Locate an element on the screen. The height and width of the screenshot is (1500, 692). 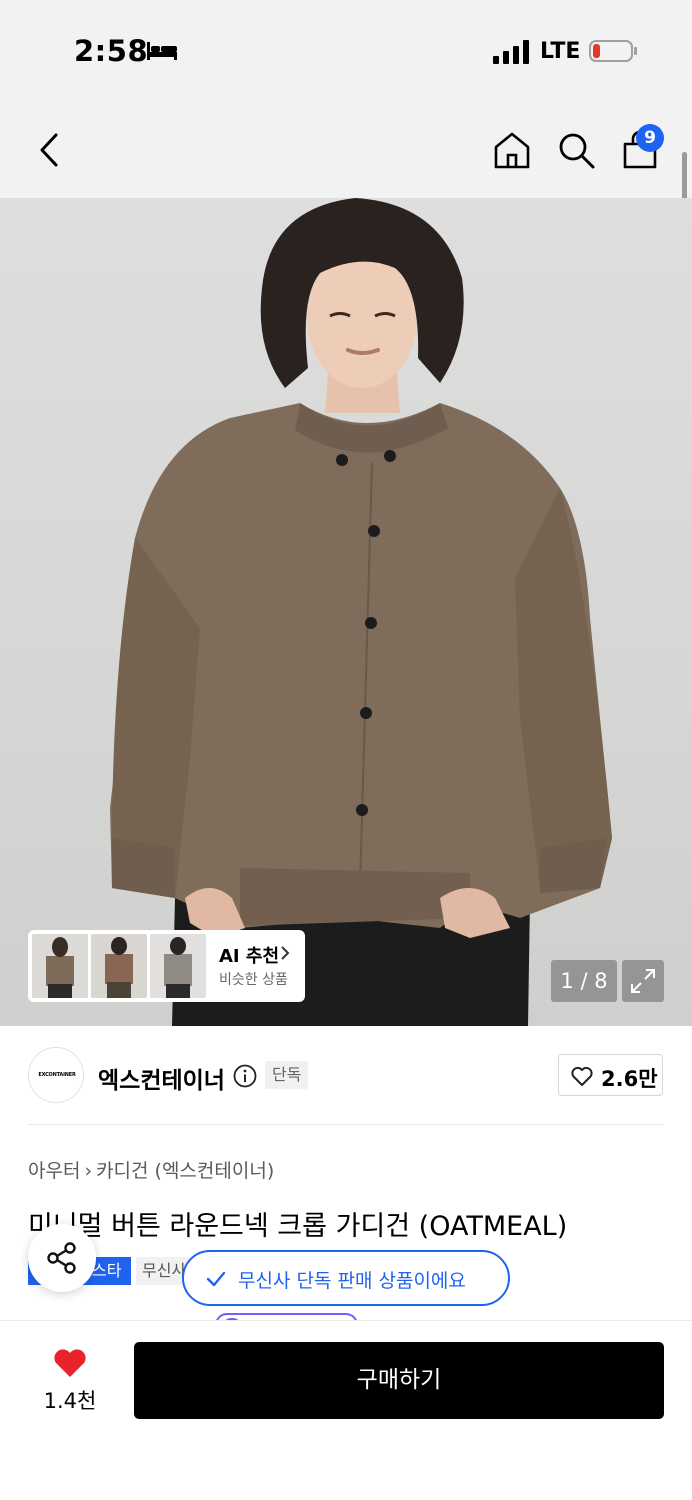
cart-badge: 9 is located at coordinates (650, 138).